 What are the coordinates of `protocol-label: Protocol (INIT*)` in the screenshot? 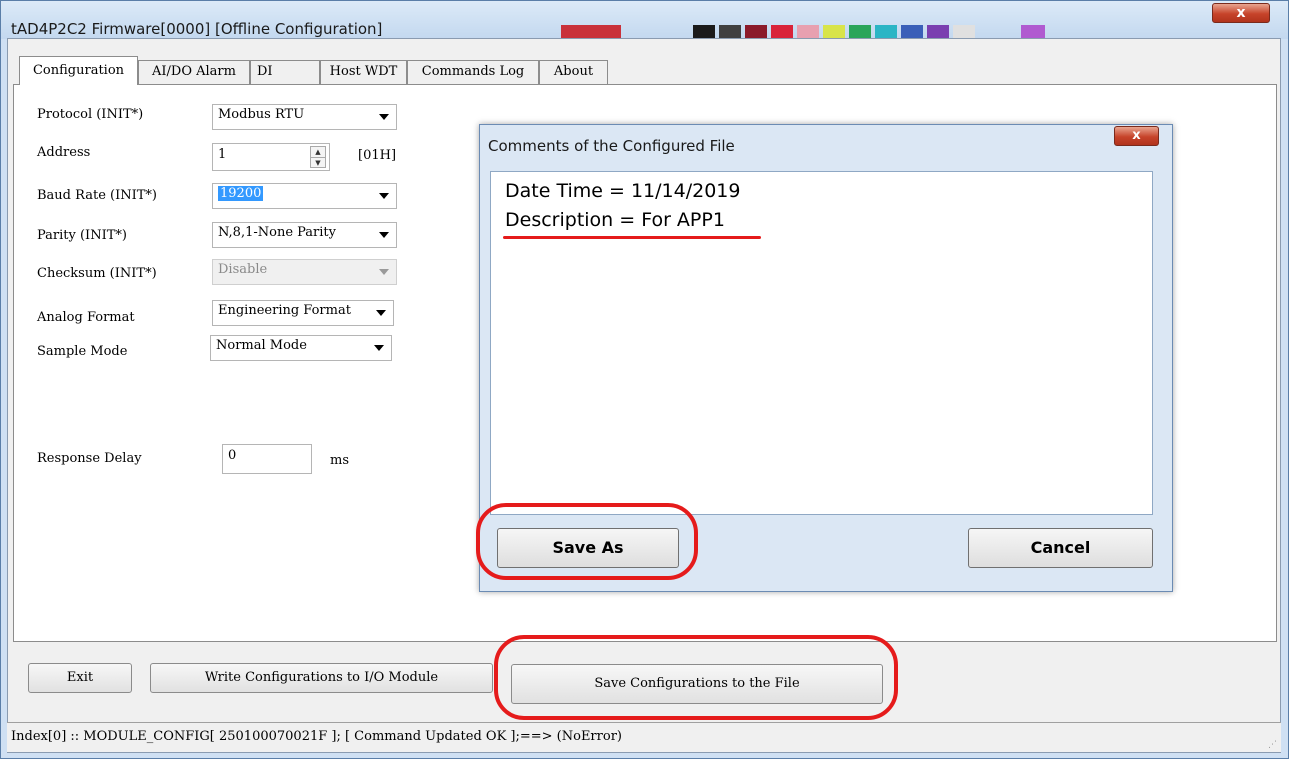 It's located at (90, 114).